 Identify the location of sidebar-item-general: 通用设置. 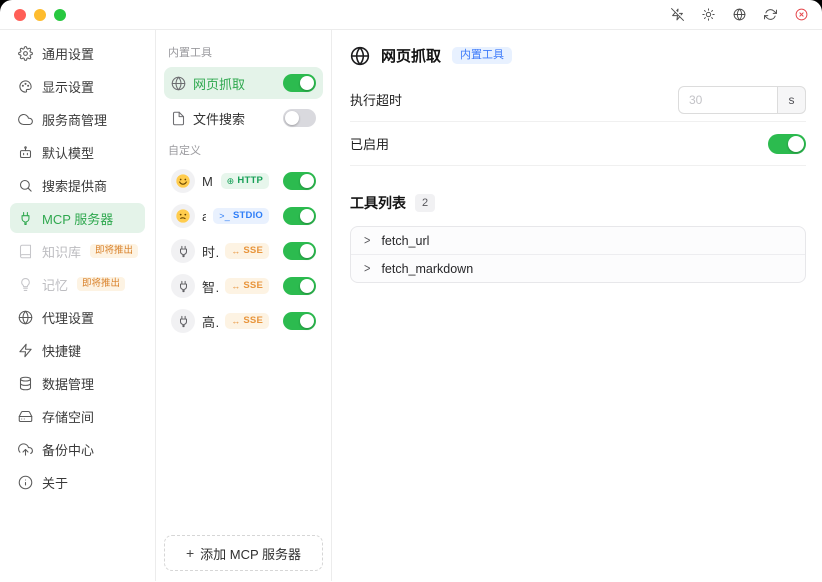
(77, 53).